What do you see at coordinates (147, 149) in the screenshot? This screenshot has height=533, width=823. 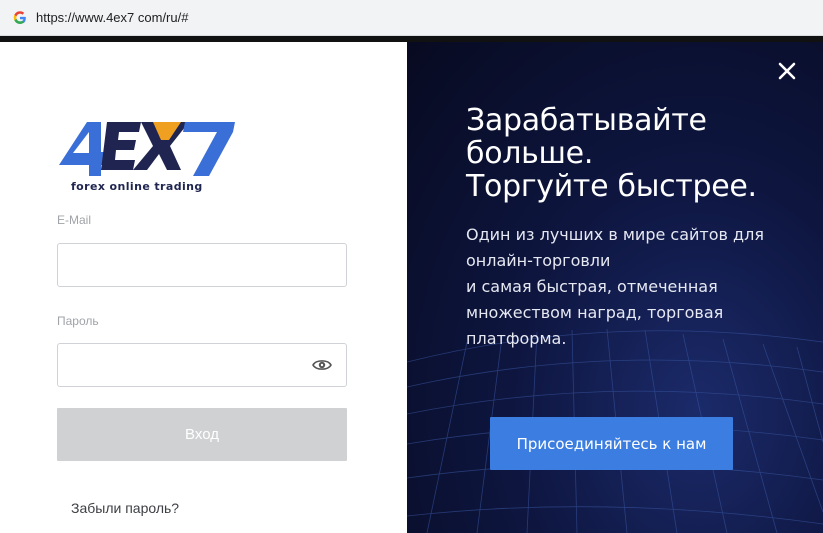 I see `logo-graphic` at bounding box center [147, 149].